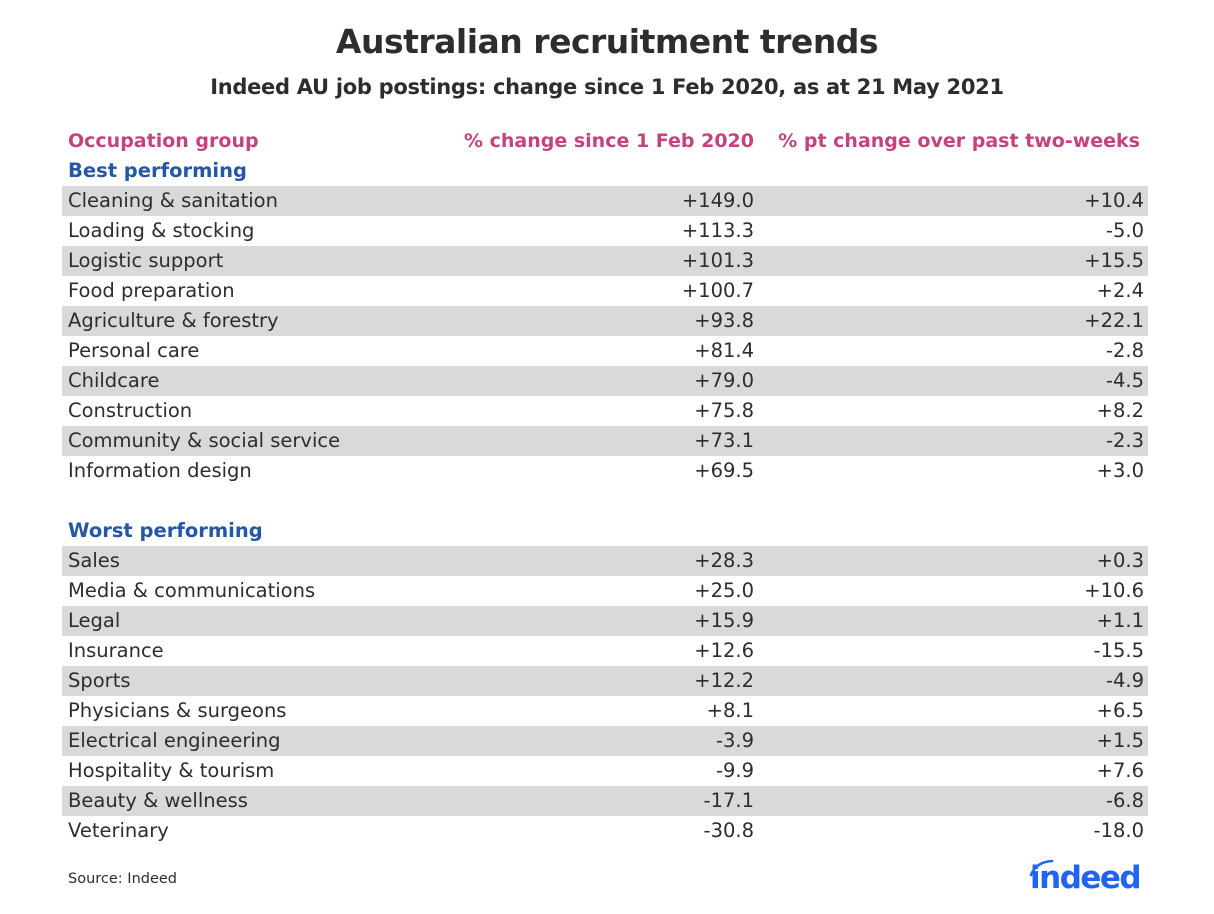 The width and height of the screenshot is (1214, 914). What do you see at coordinates (1120, 560) in the screenshot?
I see `pt-change-two-weeks-value: +0.3` at bounding box center [1120, 560].